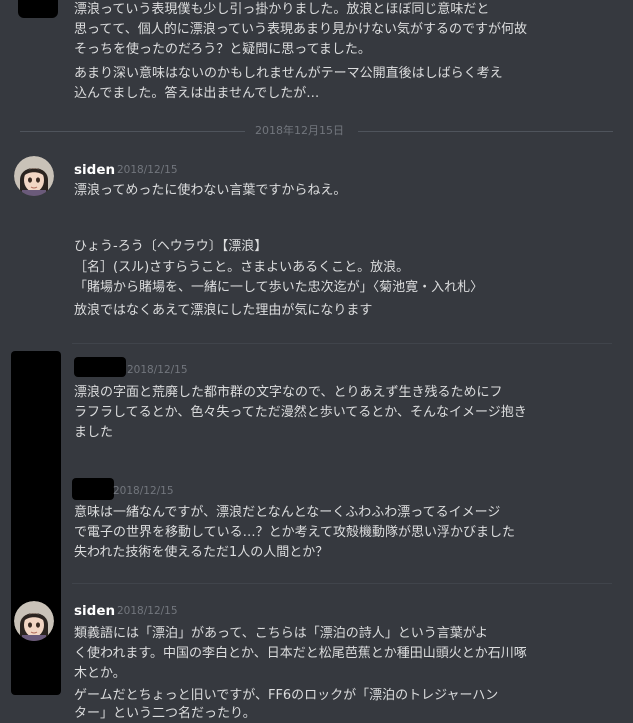 The width and height of the screenshot is (633, 723). I want to click on divider-line-right, so click(485, 131).